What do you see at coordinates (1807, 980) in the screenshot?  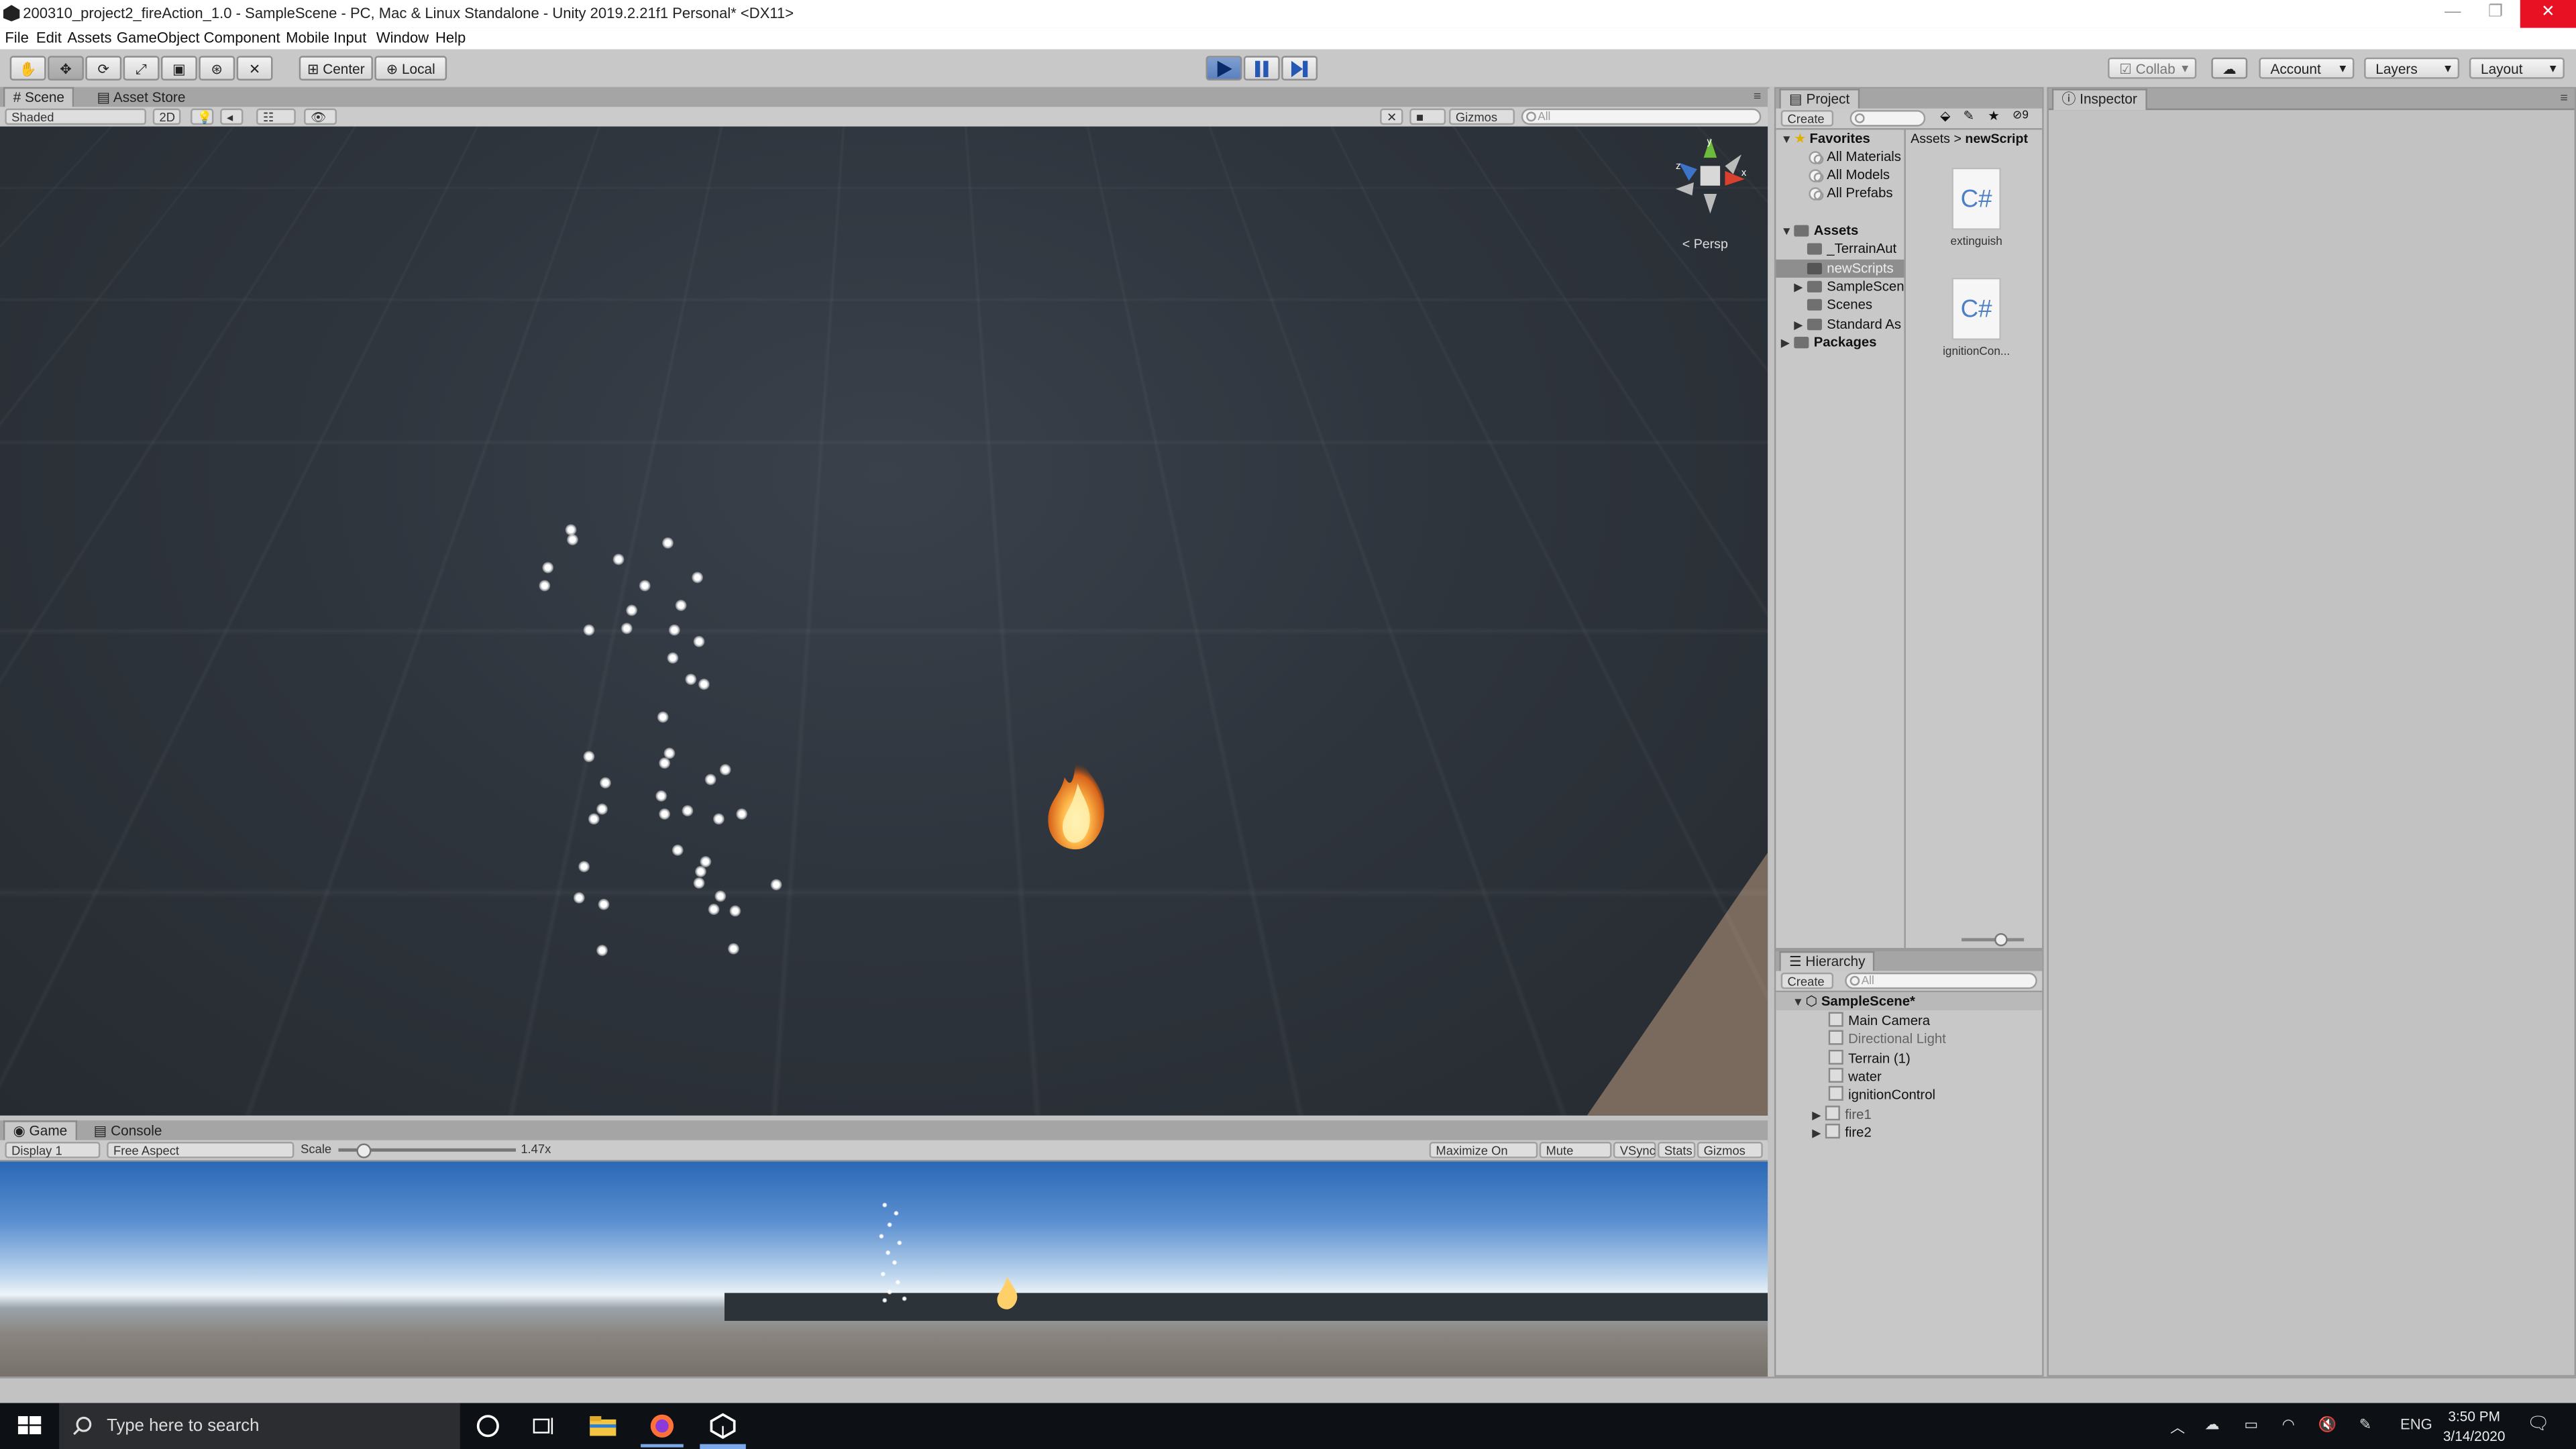 I see `hierarchy-create-dropdown: Create` at bounding box center [1807, 980].